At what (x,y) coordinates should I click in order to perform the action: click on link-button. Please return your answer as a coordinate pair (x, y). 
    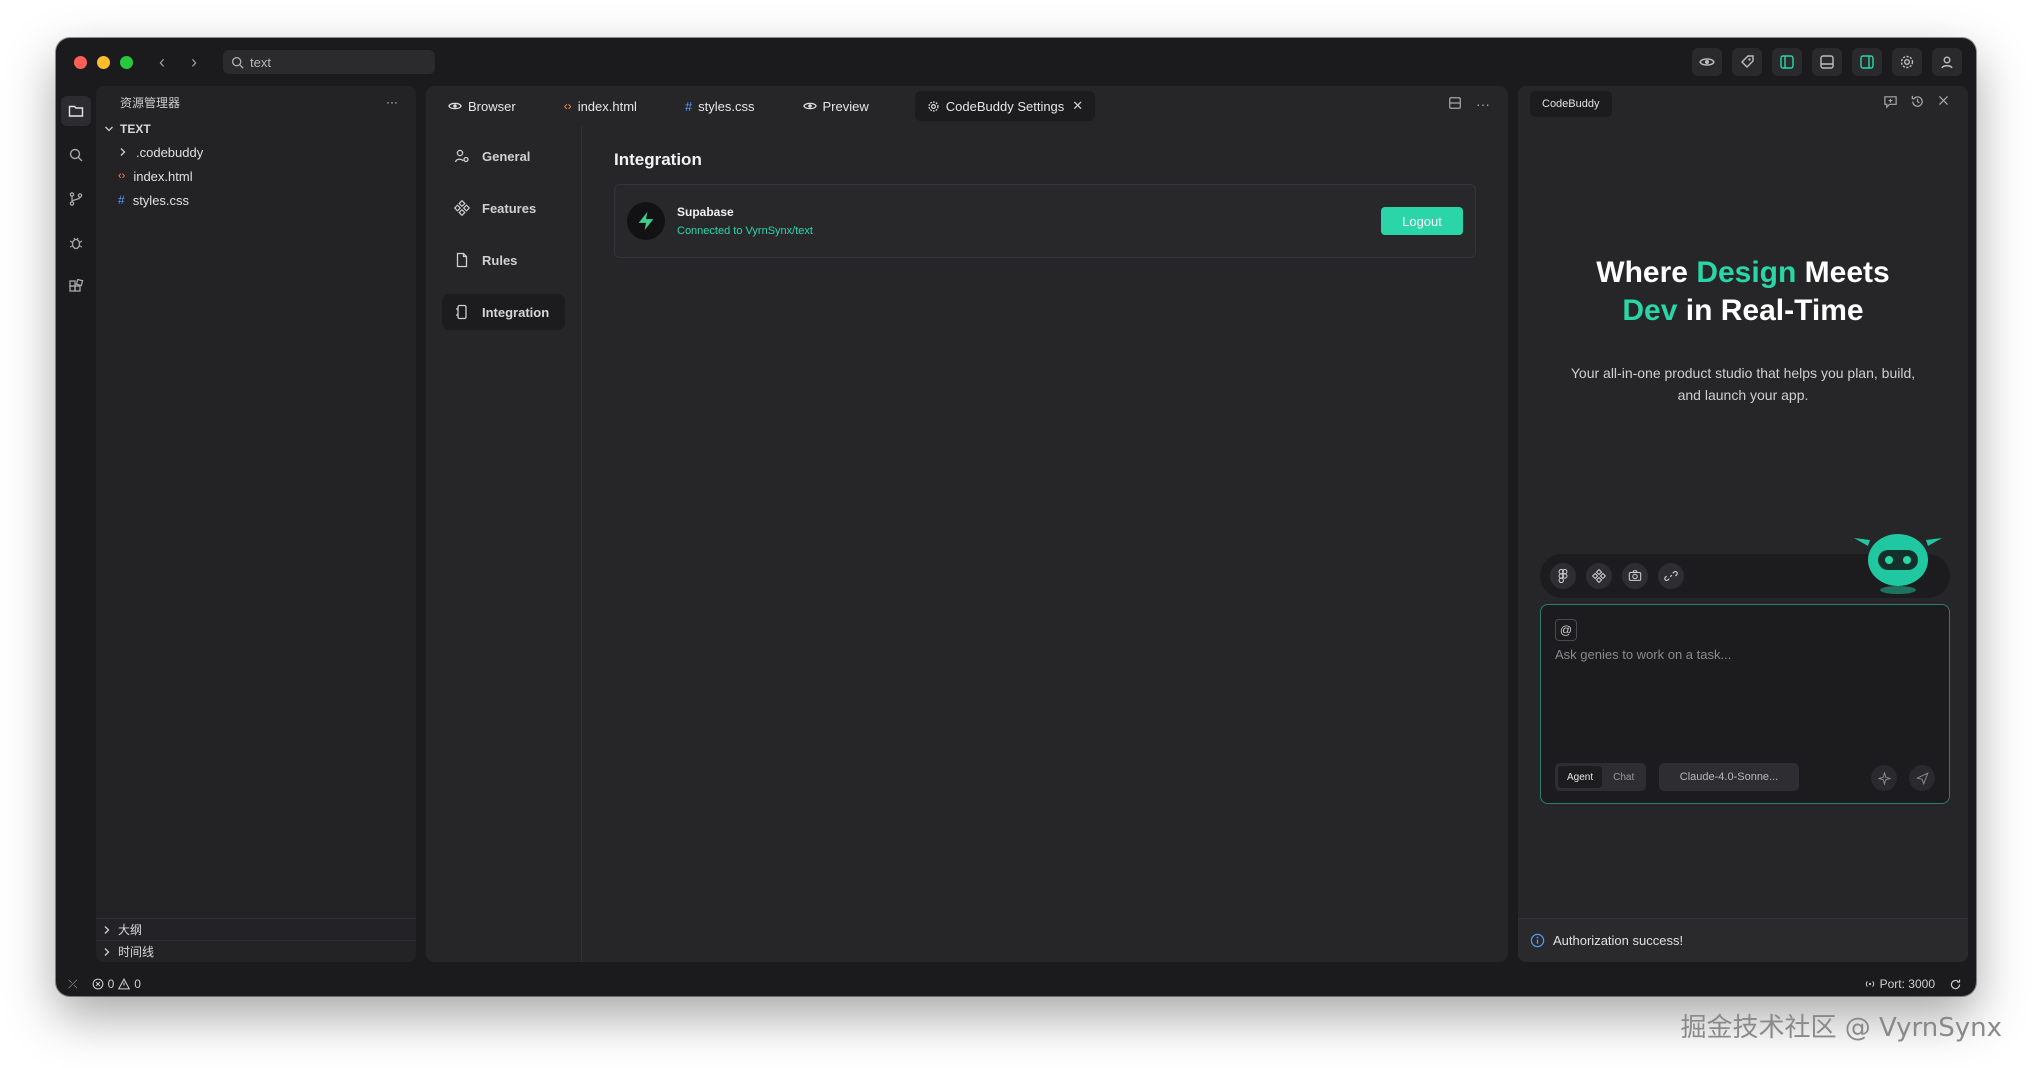
    Looking at the image, I should click on (1671, 576).